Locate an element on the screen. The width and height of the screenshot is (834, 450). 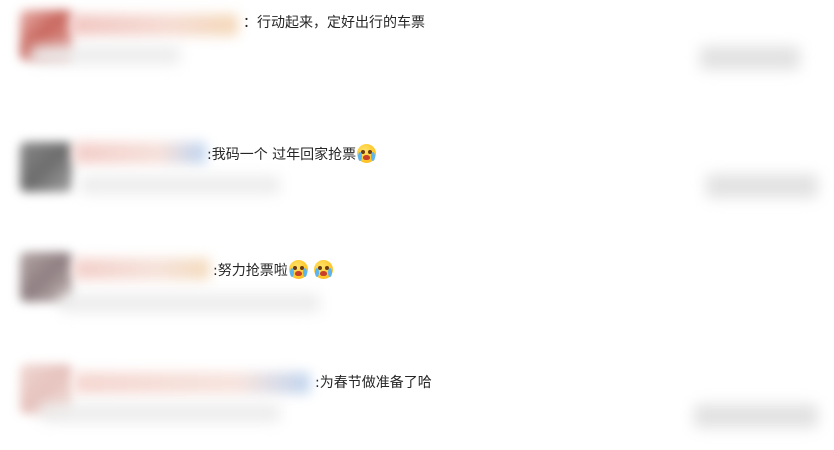
comment-text: ：行动起来，定好出行的车票 is located at coordinates (334, 23).